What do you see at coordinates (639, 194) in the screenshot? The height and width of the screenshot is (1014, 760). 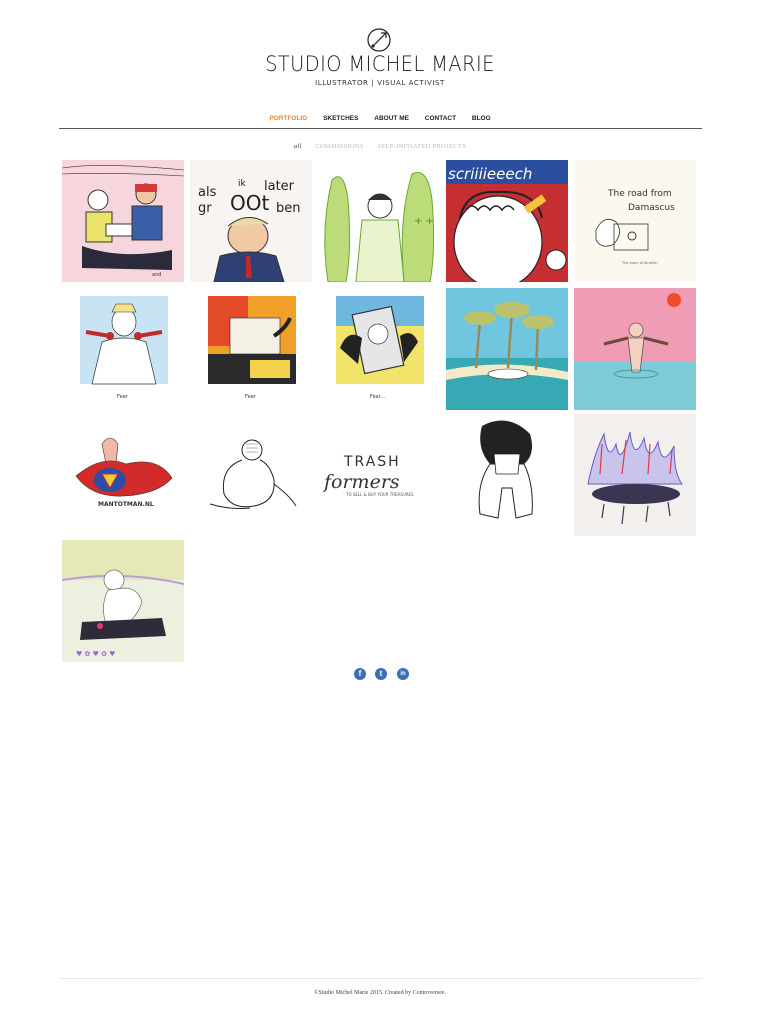 I see `svg-text: The road from` at bounding box center [639, 194].